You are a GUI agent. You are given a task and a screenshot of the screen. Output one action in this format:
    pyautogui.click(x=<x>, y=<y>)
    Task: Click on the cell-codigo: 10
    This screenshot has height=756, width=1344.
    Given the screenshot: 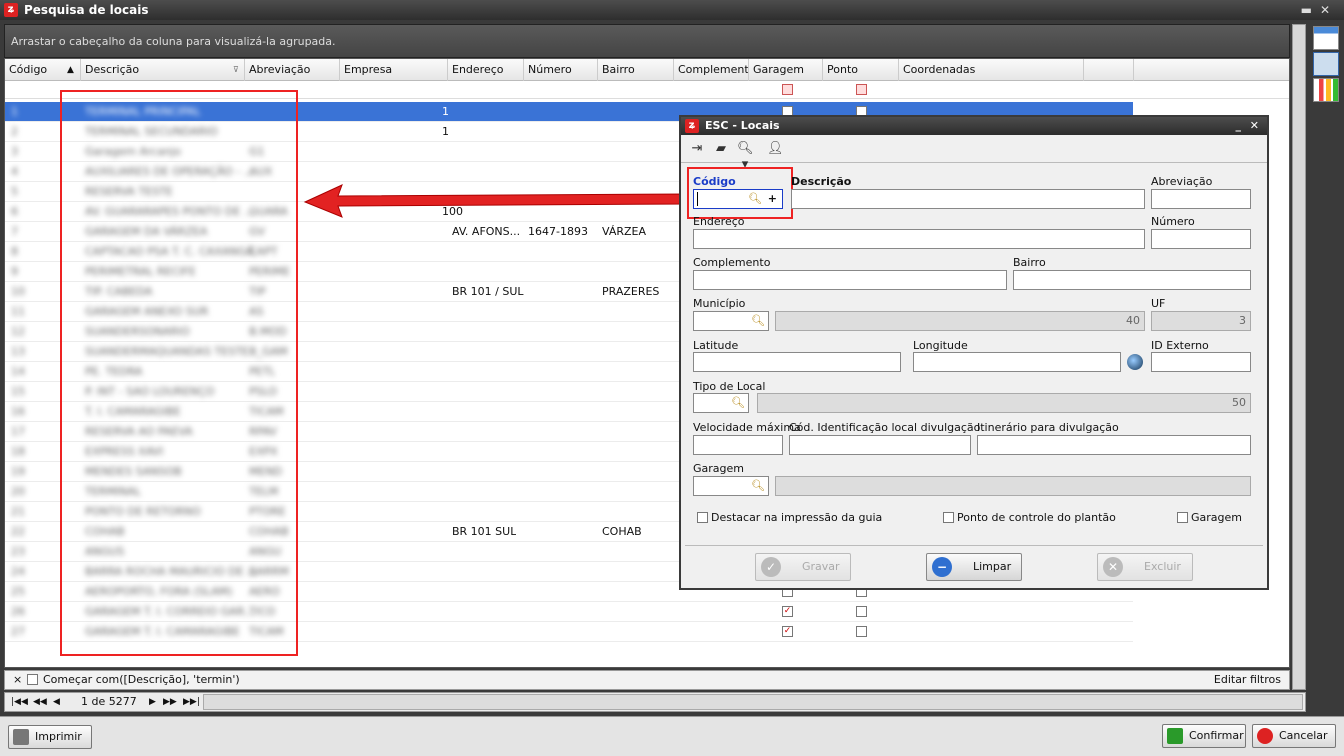 What is the action you would take?
    pyautogui.click(x=18, y=291)
    